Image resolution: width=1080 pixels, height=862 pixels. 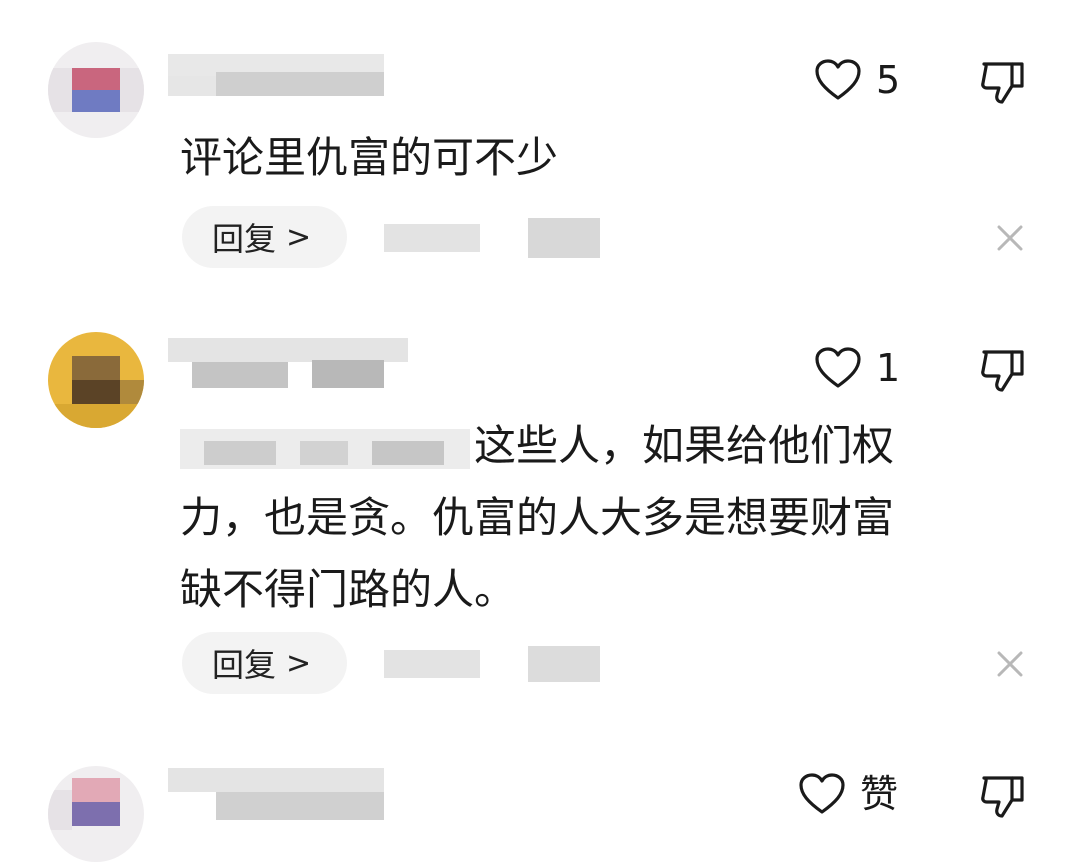 I want to click on like-button: 1, so click(x=857, y=368).